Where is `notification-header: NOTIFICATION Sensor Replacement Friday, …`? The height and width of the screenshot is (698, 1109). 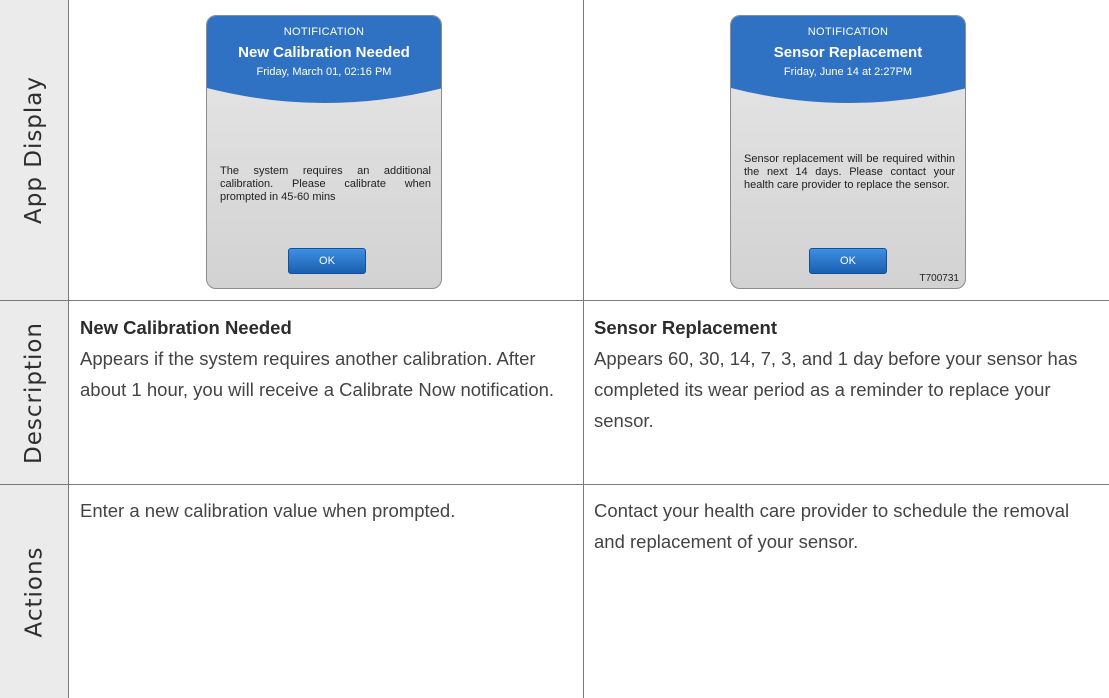
notification-header: NOTIFICATION Sensor Replacement Friday, … is located at coordinates (848, 62).